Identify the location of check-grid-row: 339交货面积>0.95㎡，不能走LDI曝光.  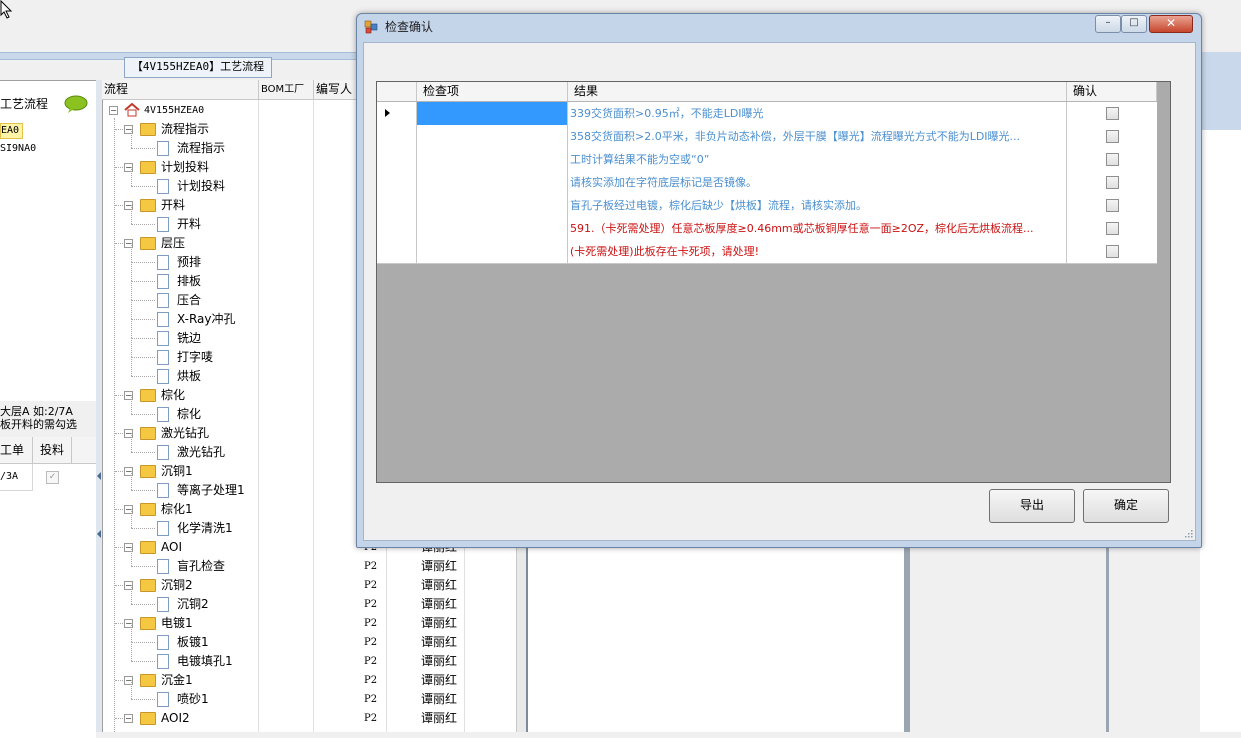
(767, 114).